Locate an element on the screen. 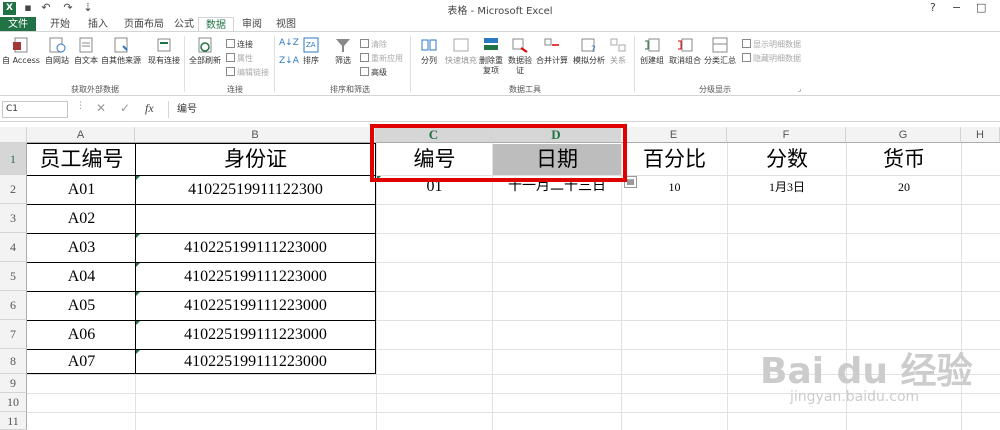 The image size is (1000, 430). row-header-4: 4 is located at coordinates (13, 247).